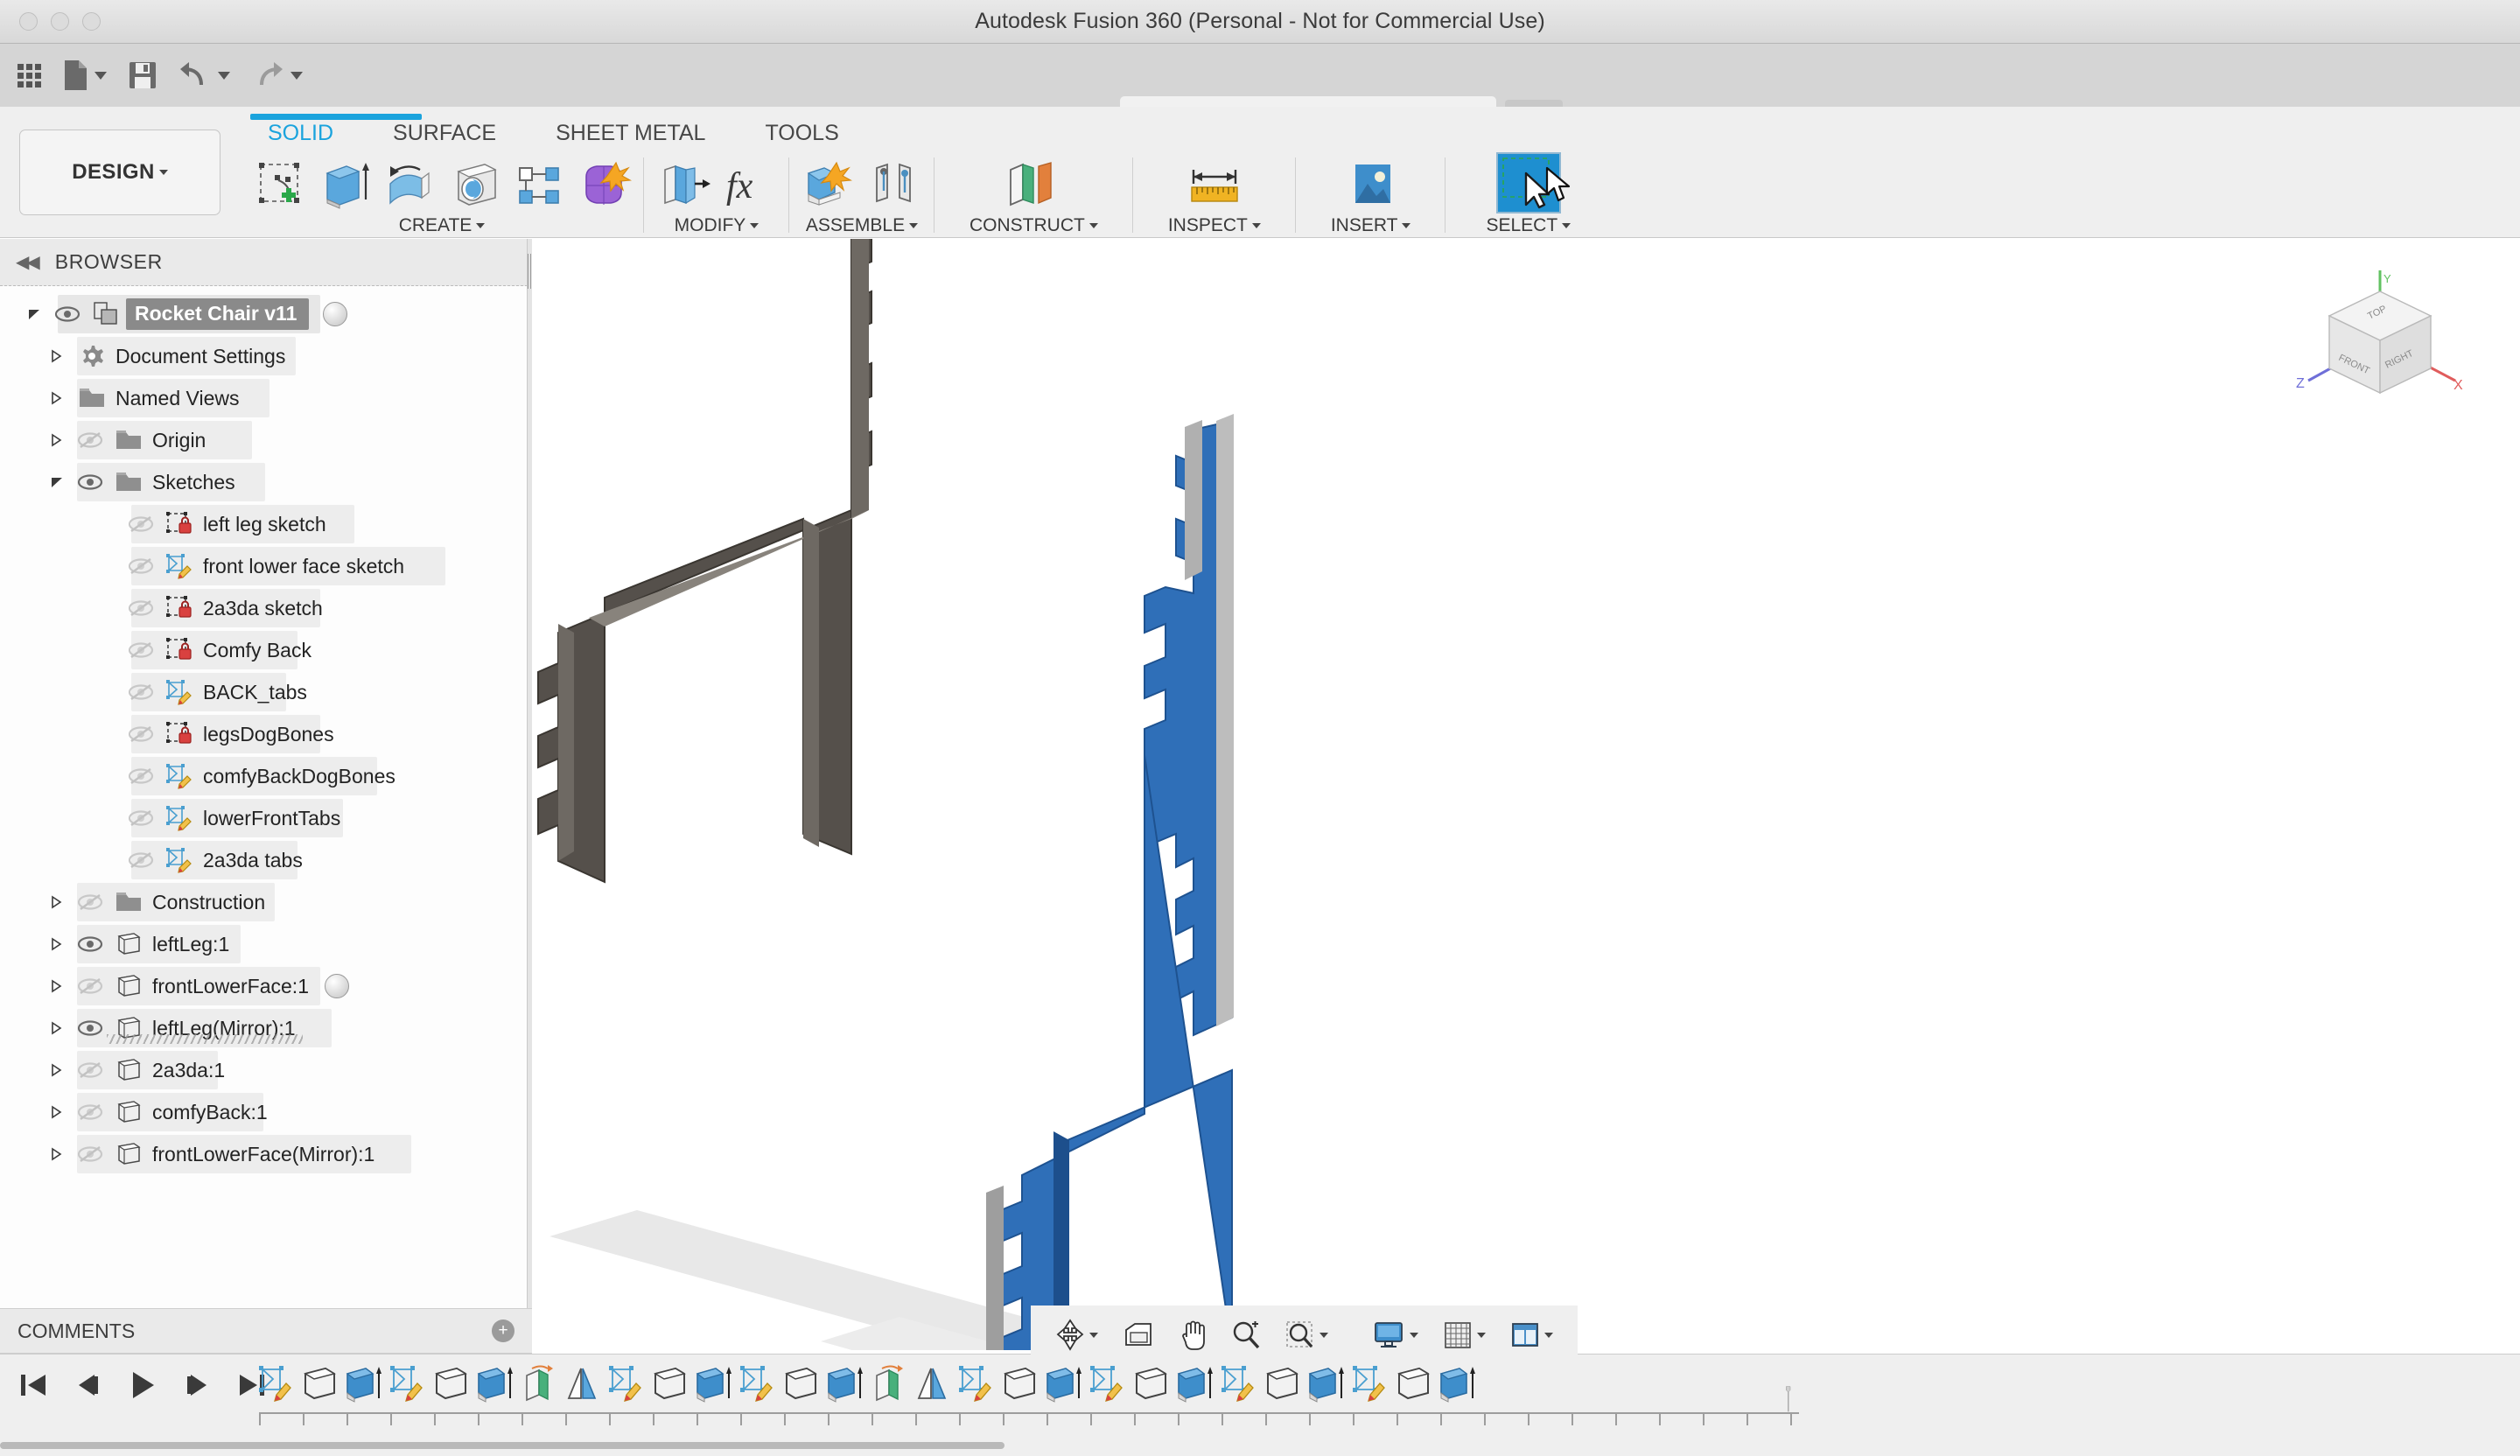  What do you see at coordinates (801, 133) in the screenshot?
I see `tab-tools: TOOLS` at bounding box center [801, 133].